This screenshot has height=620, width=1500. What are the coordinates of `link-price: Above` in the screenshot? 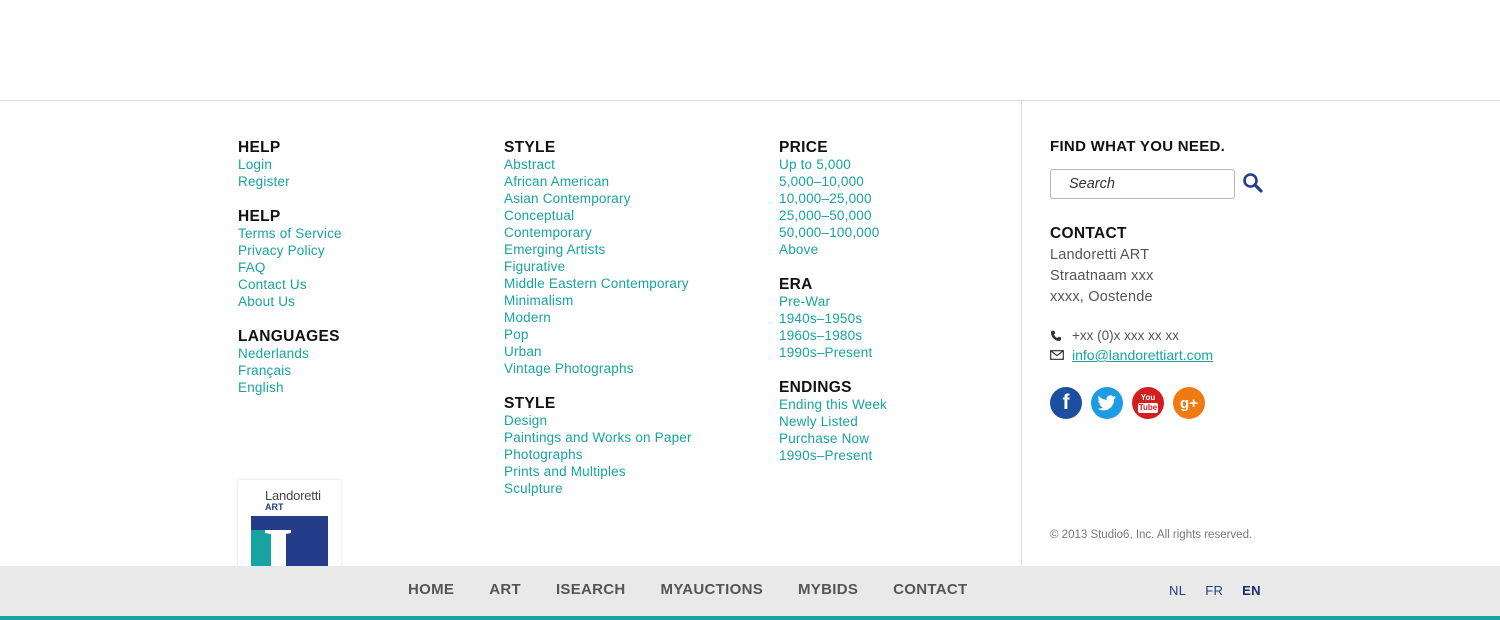 It's located at (894, 249).